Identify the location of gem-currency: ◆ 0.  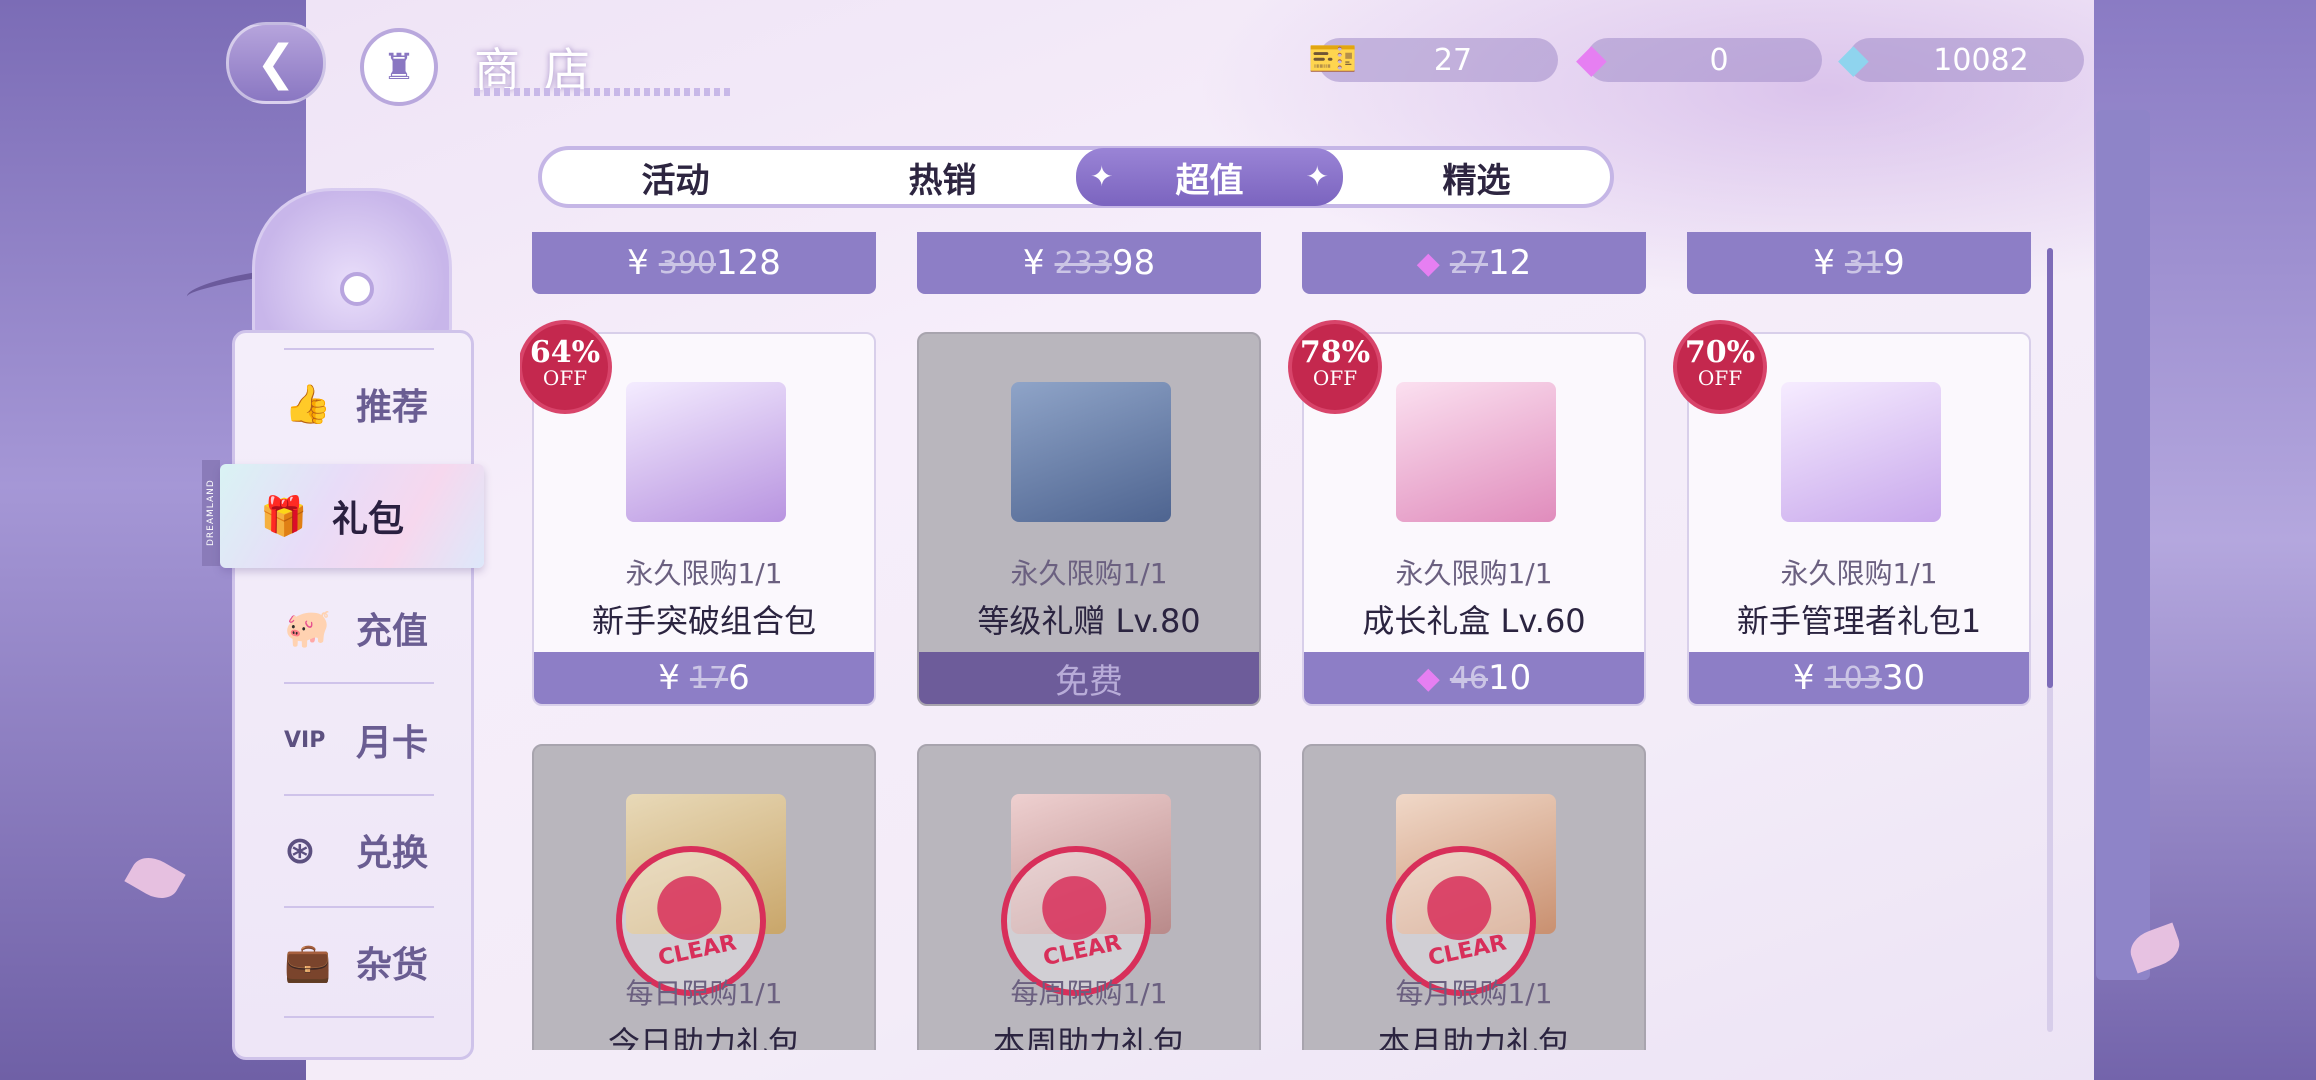
(1699, 59).